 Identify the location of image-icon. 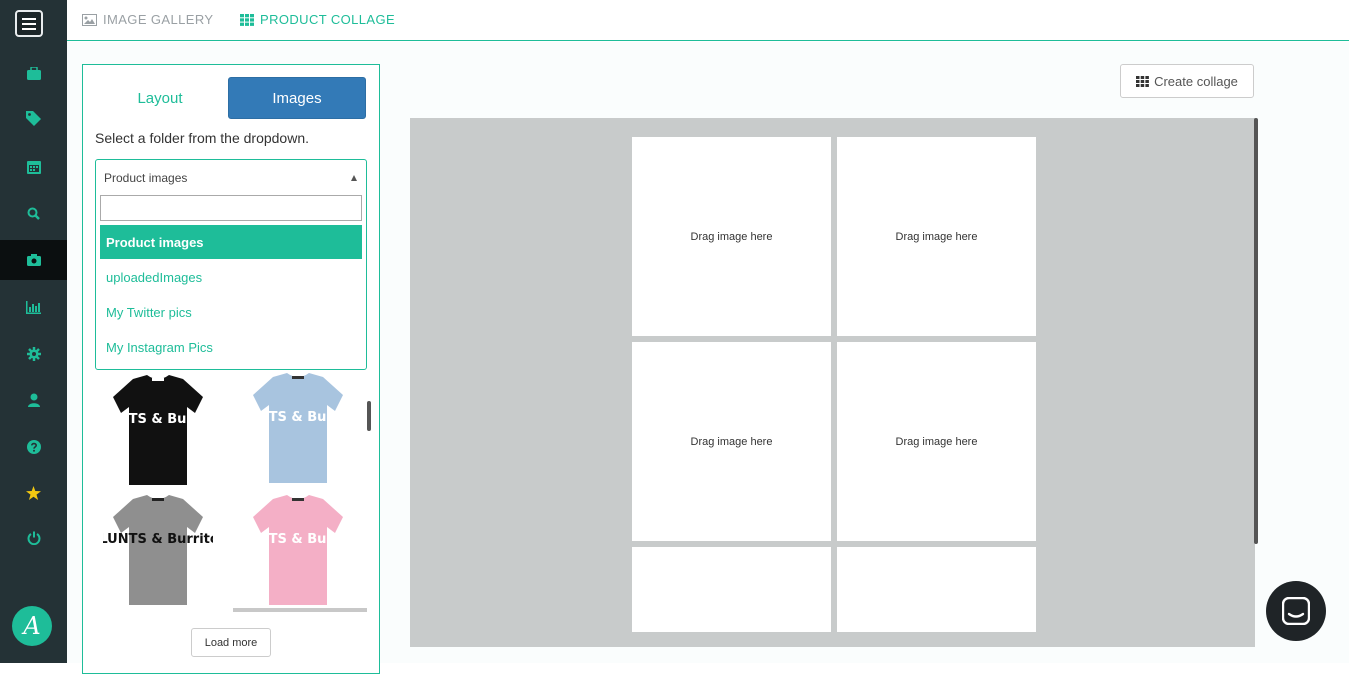
(89, 19).